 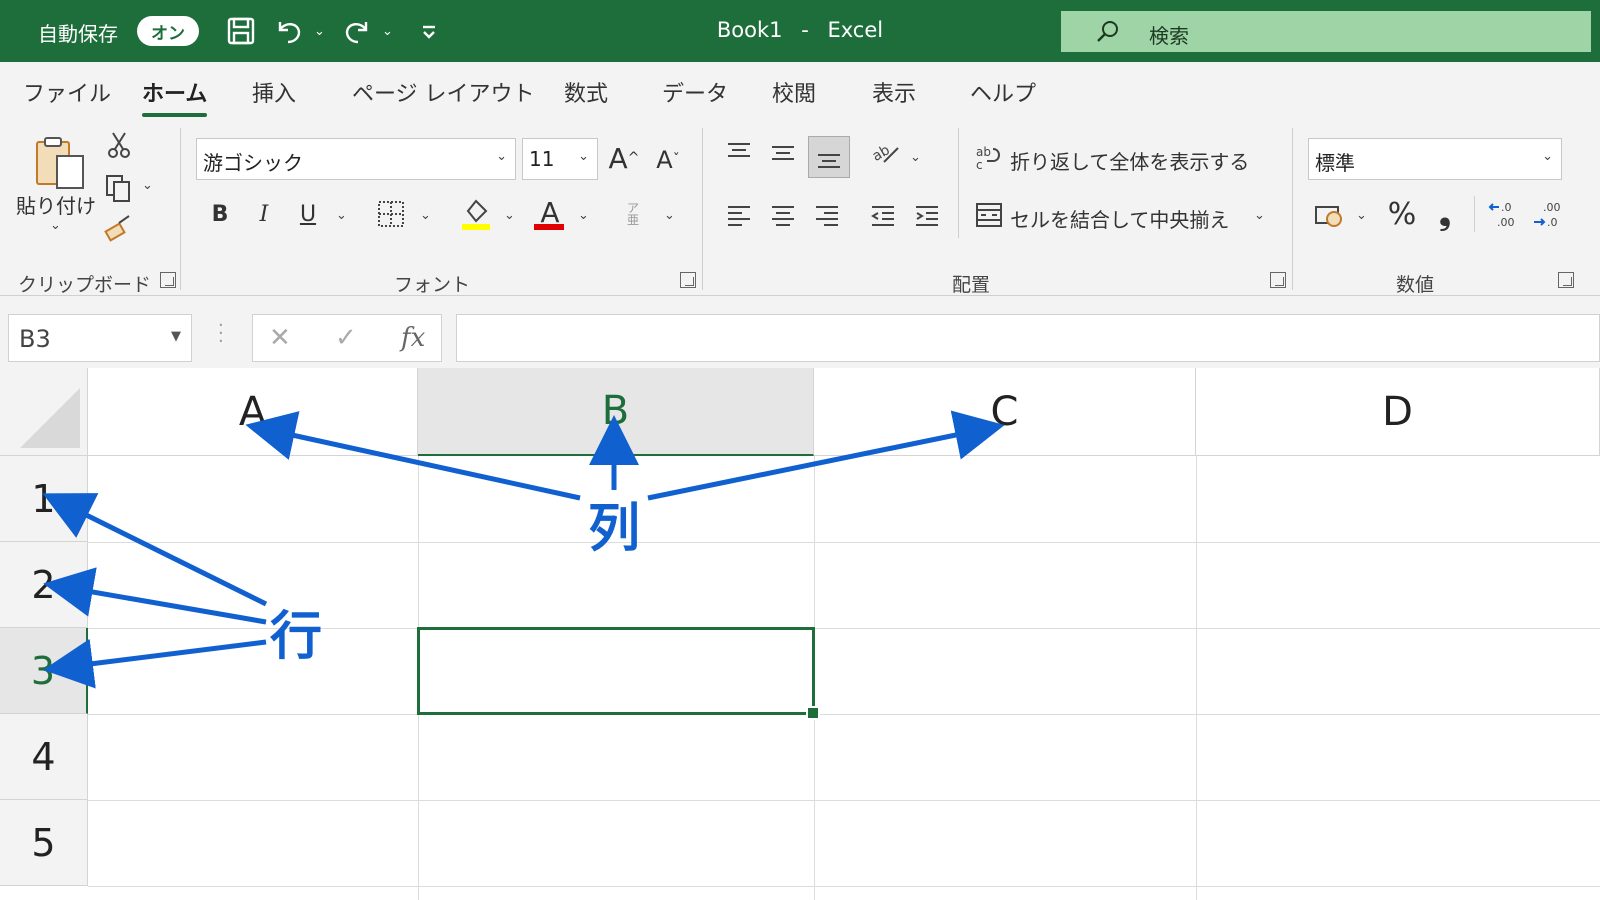 What do you see at coordinates (509, 215) in the screenshot?
I see `fill-color-dropdown-icon: ⌄` at bounding box center [509, 215].